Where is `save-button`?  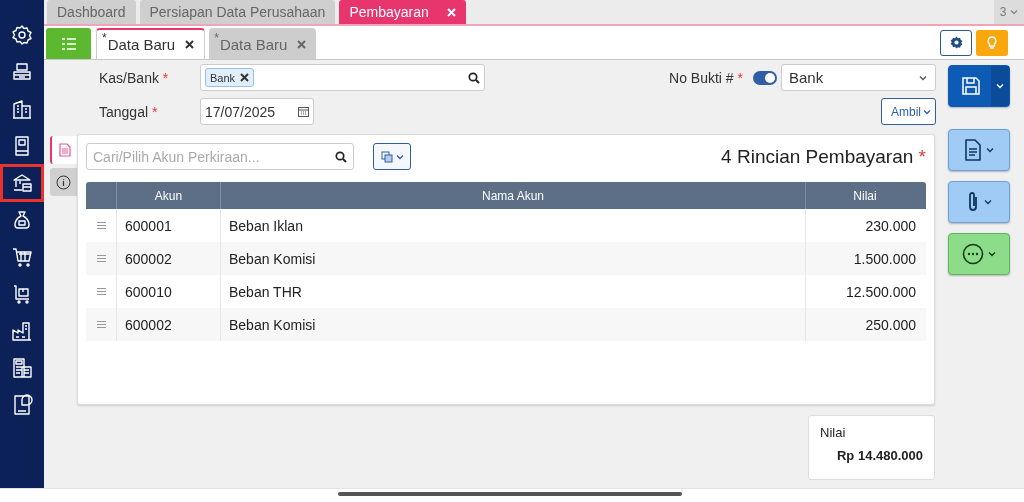 save-button is located at coordinates (979, 86).